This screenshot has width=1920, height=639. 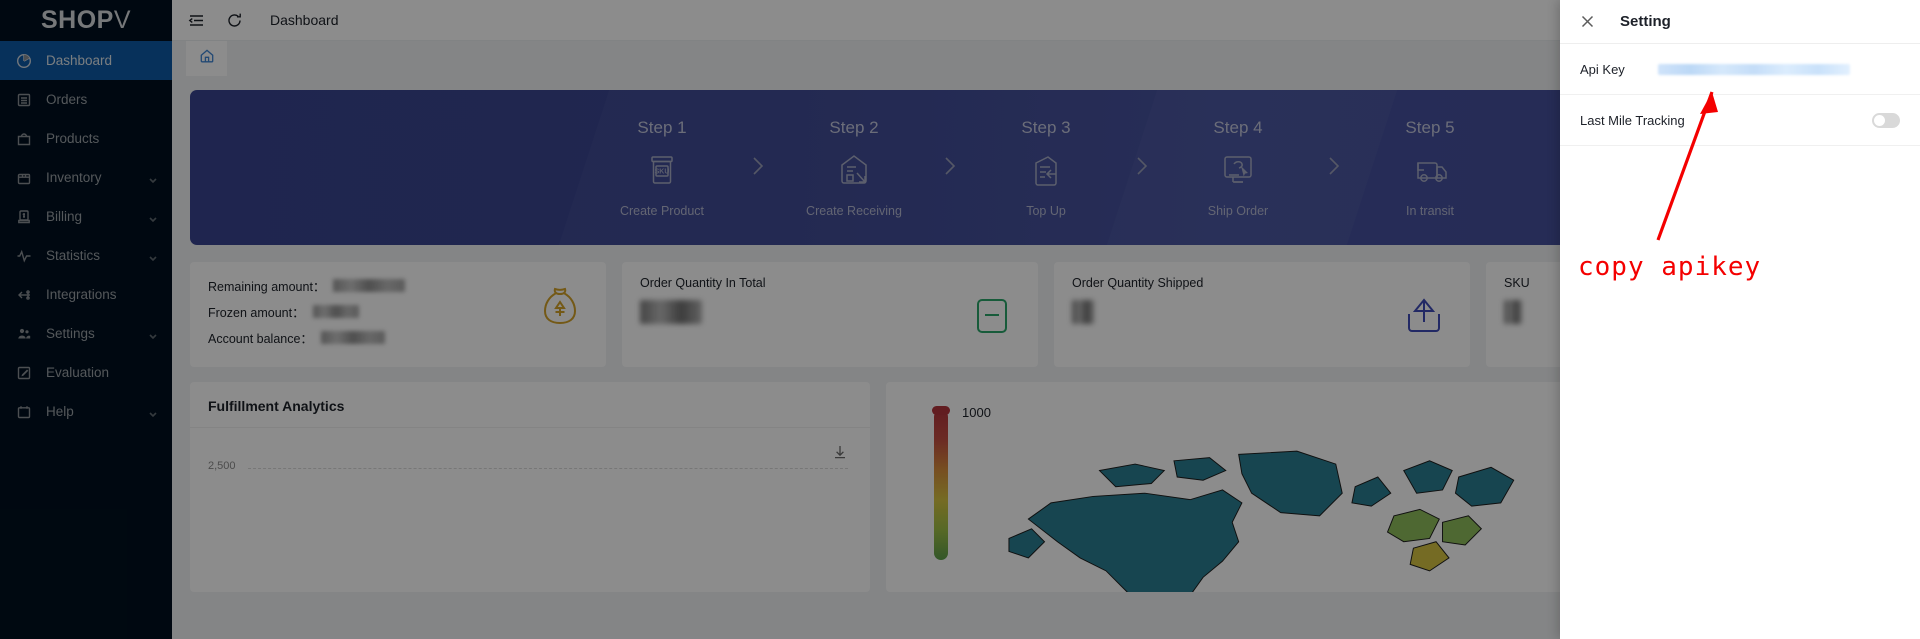 I want to click on list-icon, so click(x=24, y=100).